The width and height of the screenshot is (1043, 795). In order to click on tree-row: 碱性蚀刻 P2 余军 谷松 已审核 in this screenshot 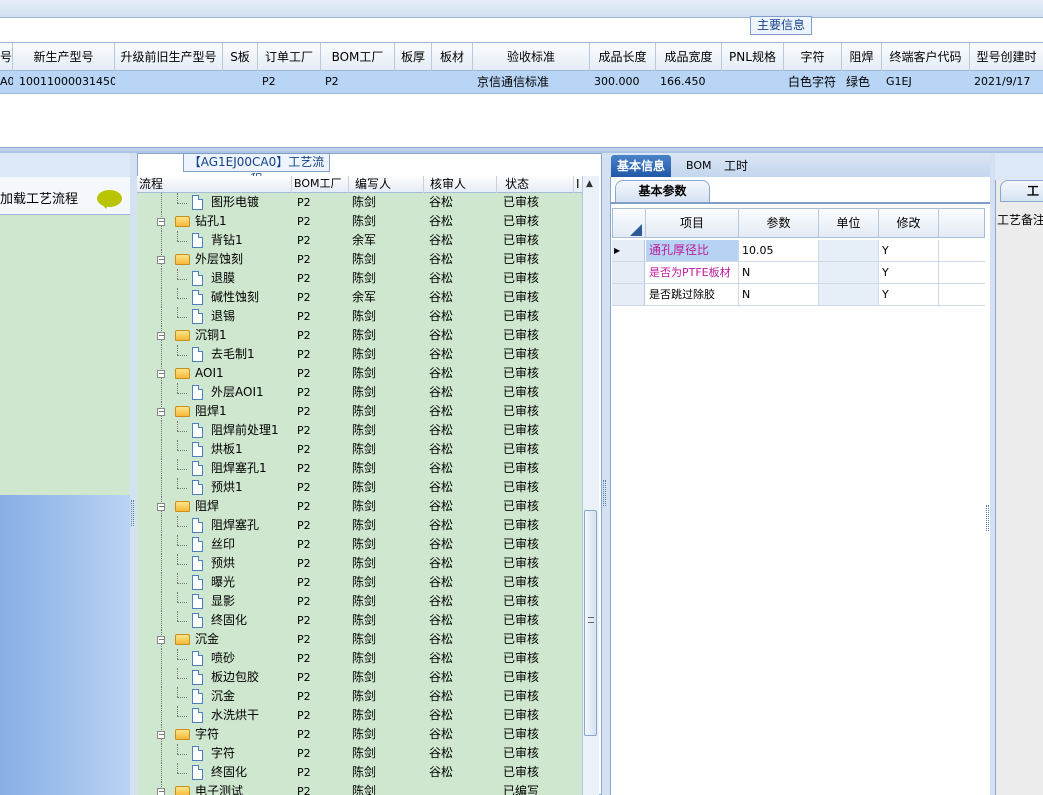, I will do `click(359, 297)`.